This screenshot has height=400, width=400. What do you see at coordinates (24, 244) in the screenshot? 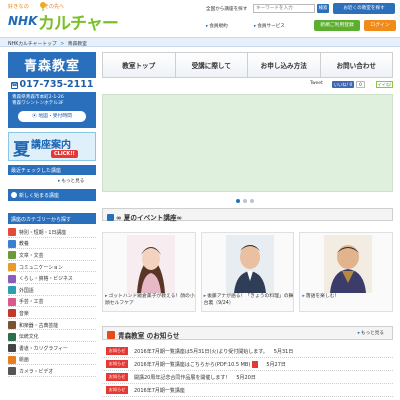
I see `category-label: 教養` at bounding box center [24, 244].